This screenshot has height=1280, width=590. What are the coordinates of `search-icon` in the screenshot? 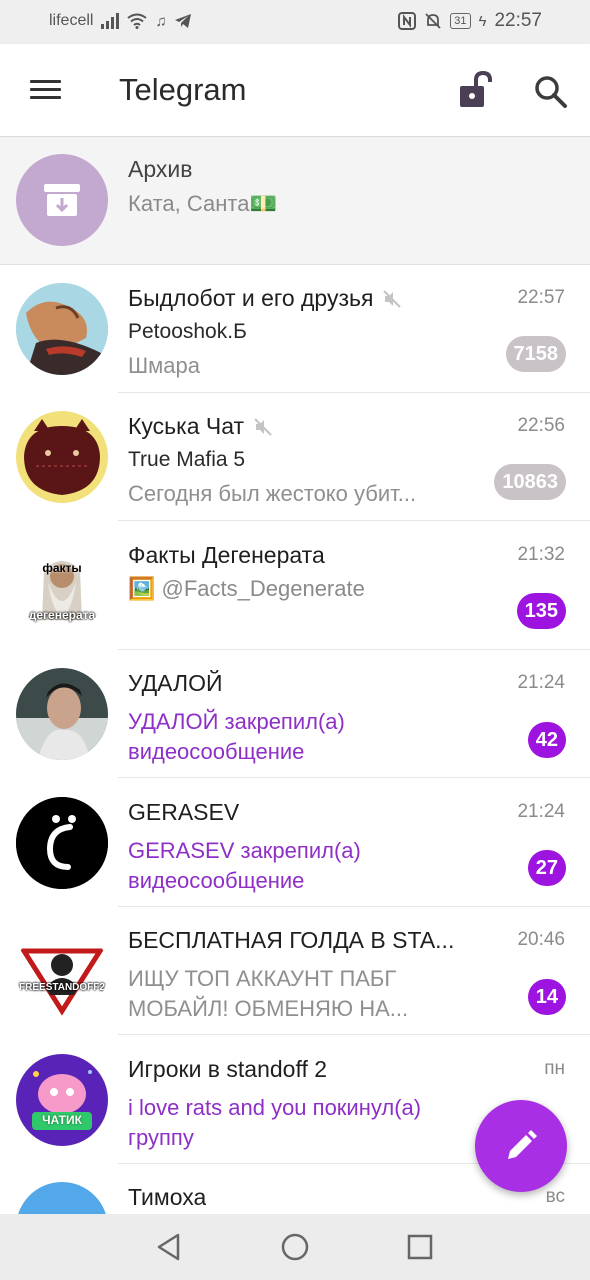 It's located at (551, 92).